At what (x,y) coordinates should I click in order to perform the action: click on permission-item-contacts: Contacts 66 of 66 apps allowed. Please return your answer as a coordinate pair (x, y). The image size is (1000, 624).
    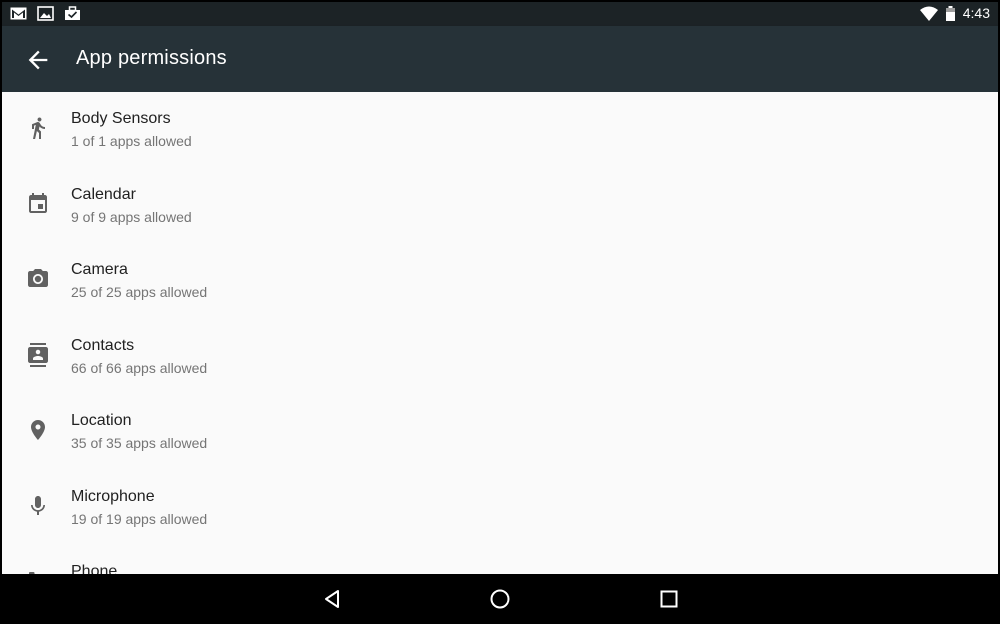
    Looking at the image, I should click on (500, 357).